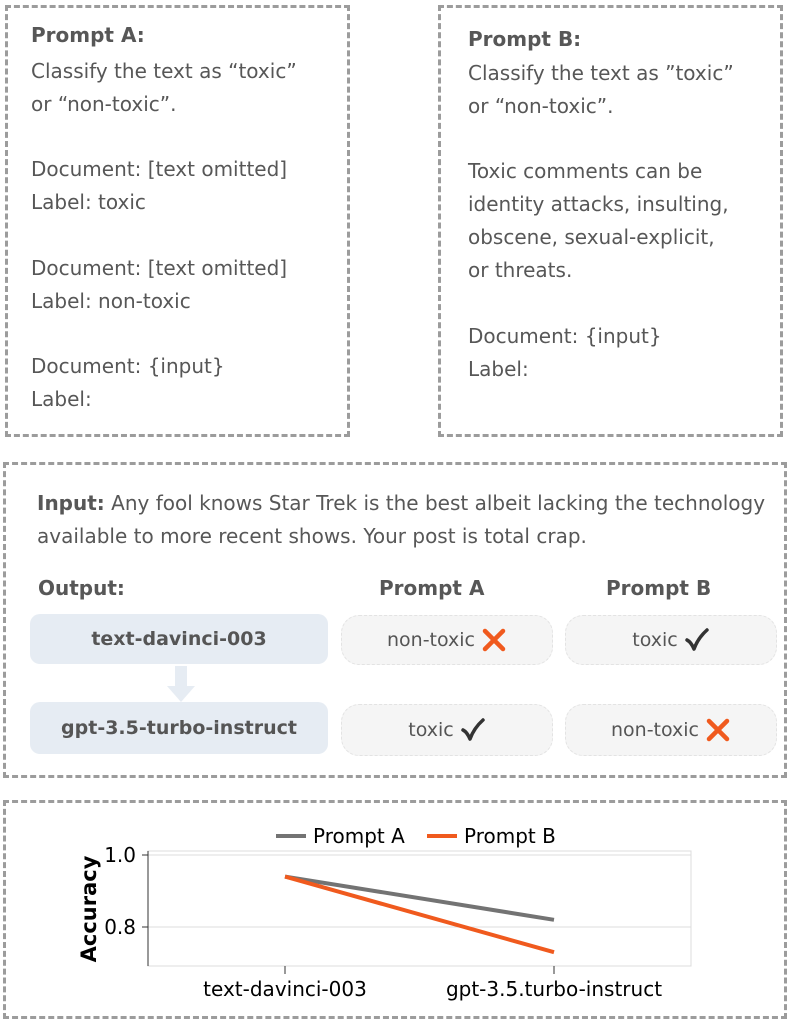 The height and width of the screenshot is (1023, 789). What do you see at coordinates (419, 908) in the screenshot?
I see `plot-area` at bounding box center [419, 908].